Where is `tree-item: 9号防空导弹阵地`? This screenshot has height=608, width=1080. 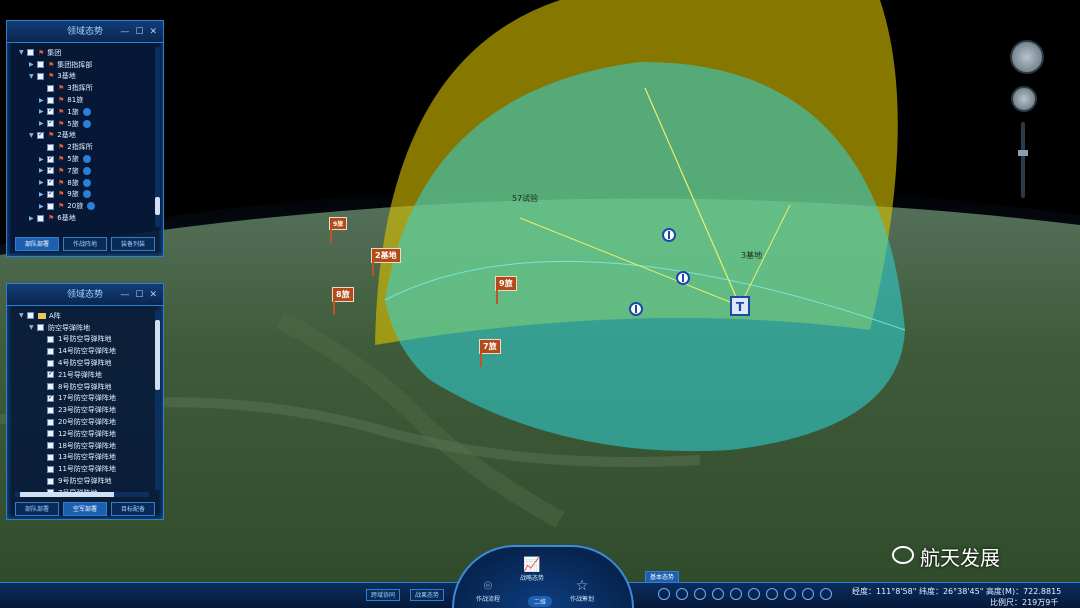
tree-item: 9号防空导弹阵地 is located at coordinates (82, 481).